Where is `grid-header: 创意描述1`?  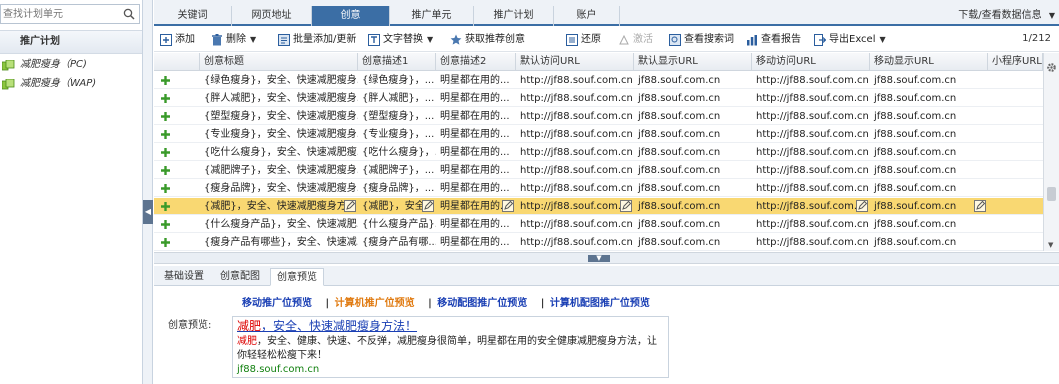
grid-header: 创意描述1 is located at coordinates (397, 62).